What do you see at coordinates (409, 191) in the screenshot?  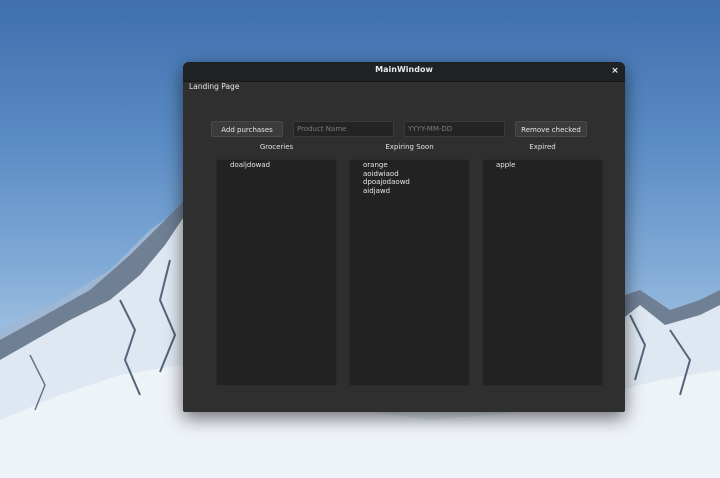 I see `list-item: aidjawd` at bounding box center [409, 191].